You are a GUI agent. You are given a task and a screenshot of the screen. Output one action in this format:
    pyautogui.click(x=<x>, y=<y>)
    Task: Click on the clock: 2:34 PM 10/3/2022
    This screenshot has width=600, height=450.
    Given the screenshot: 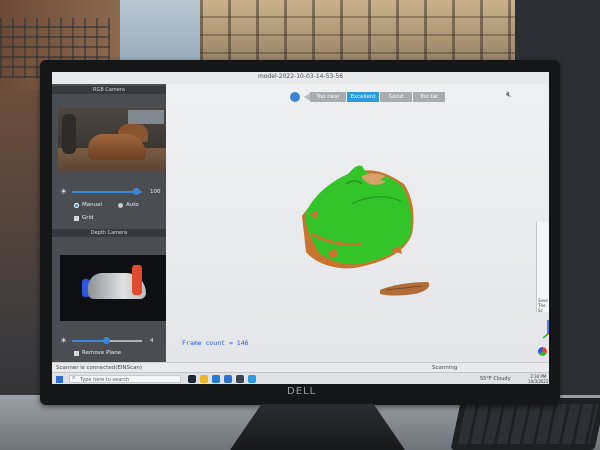 What is the action you would take?
    pyautogui.click(x=538, y=379)
    